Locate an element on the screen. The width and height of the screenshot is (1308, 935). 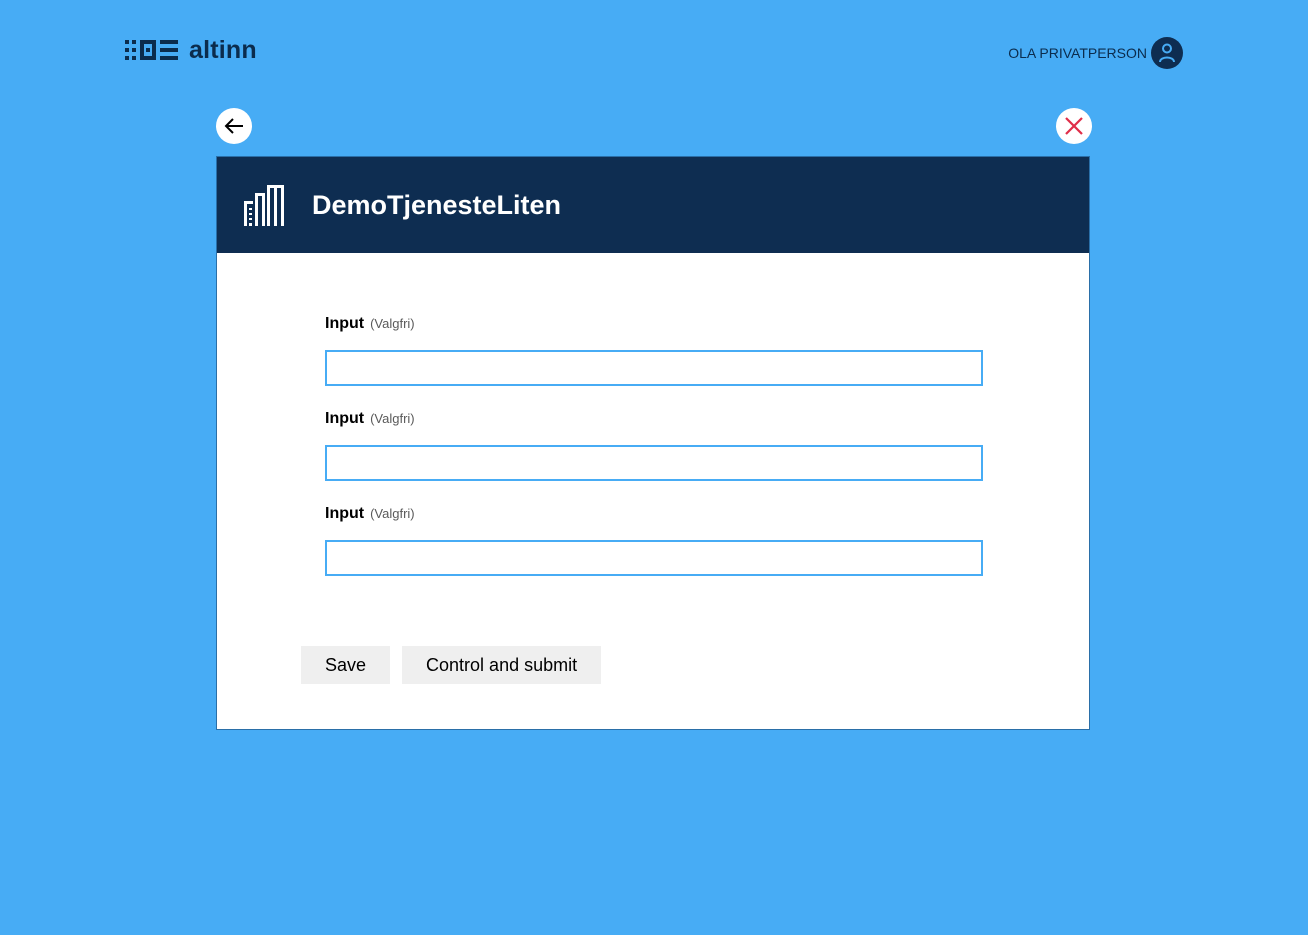
altinn-logo: altinn is located at coordinates (191, 50).